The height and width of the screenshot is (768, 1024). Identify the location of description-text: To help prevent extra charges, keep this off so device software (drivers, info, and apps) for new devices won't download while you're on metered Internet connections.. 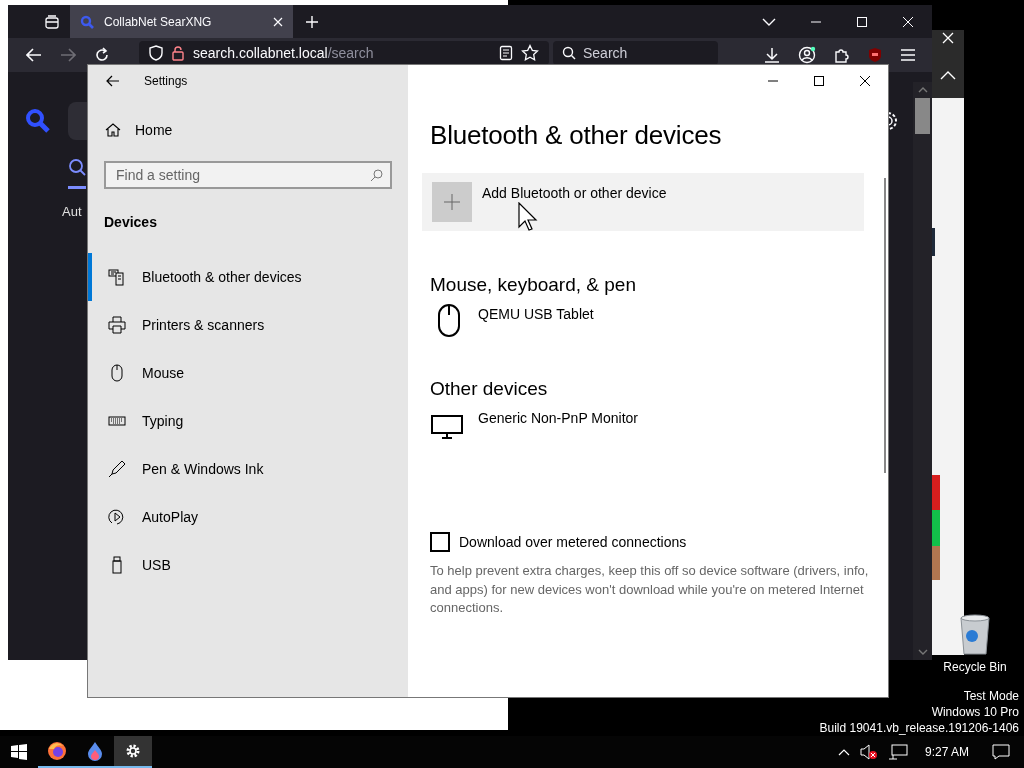
(650, 589).